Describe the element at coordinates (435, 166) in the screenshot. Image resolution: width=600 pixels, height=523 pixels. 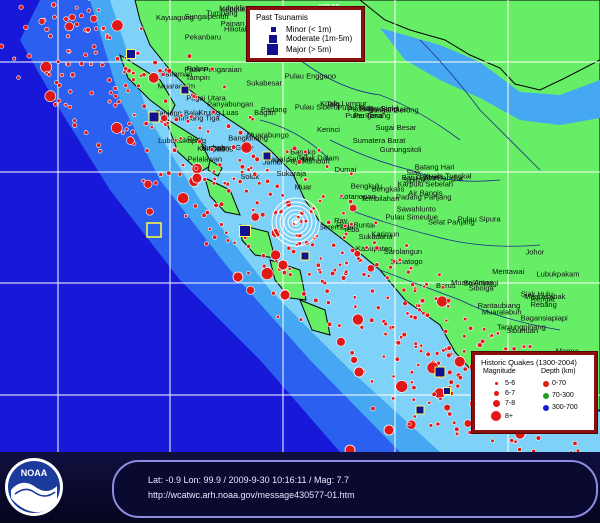
I see `place-label: Batang Hari` at that location.